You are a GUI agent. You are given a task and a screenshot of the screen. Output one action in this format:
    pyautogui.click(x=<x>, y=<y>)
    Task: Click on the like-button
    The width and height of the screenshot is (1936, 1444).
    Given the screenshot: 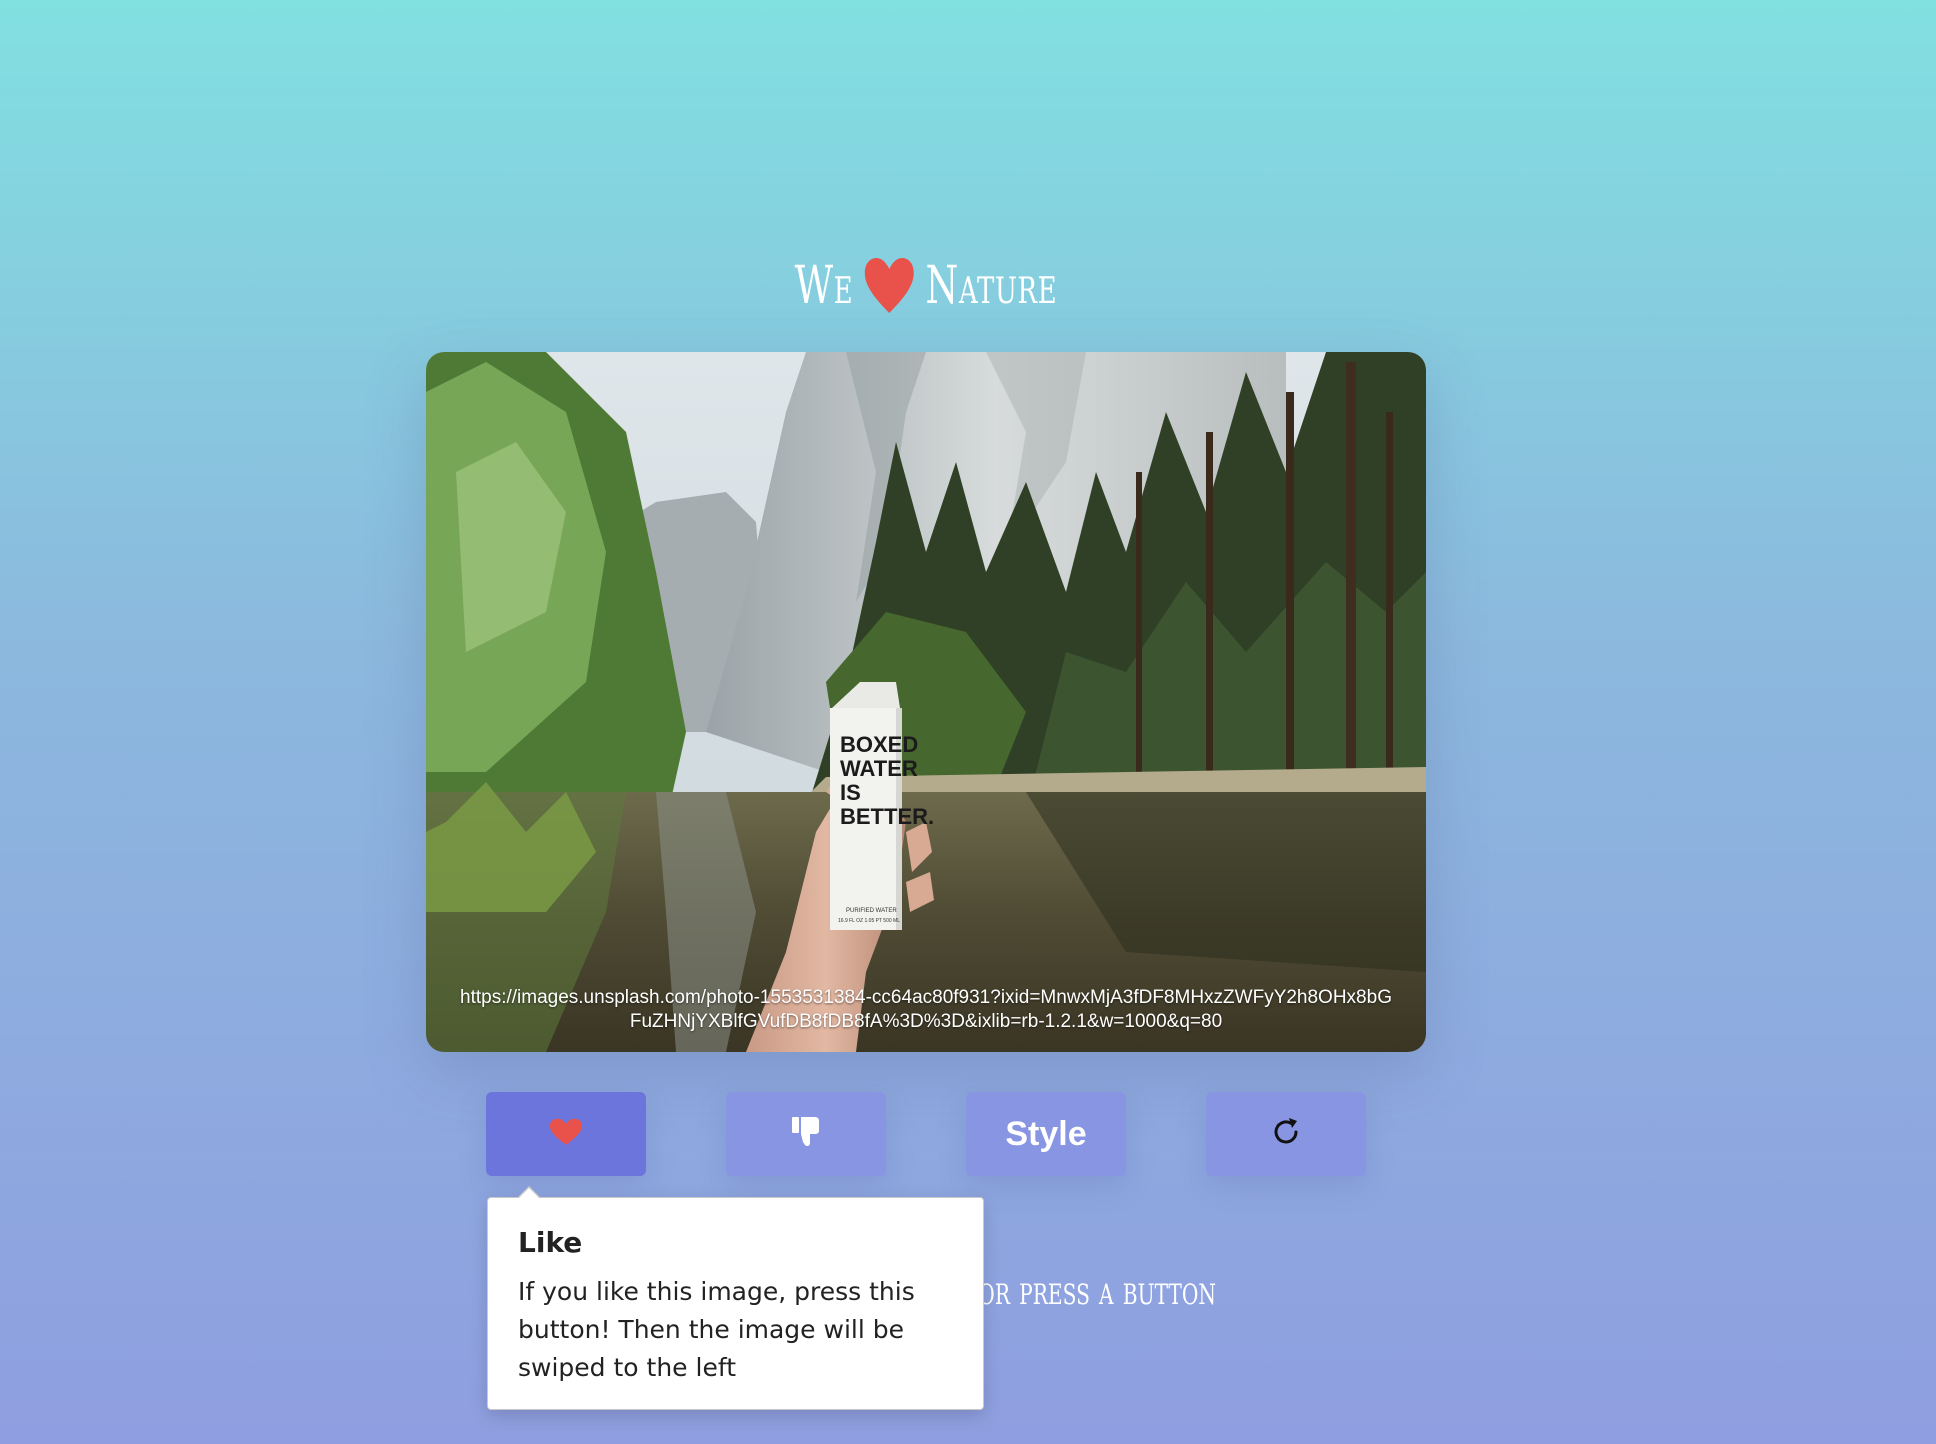 What is the action you would take?
    pyautogui.click(x=566, y=1134)
    